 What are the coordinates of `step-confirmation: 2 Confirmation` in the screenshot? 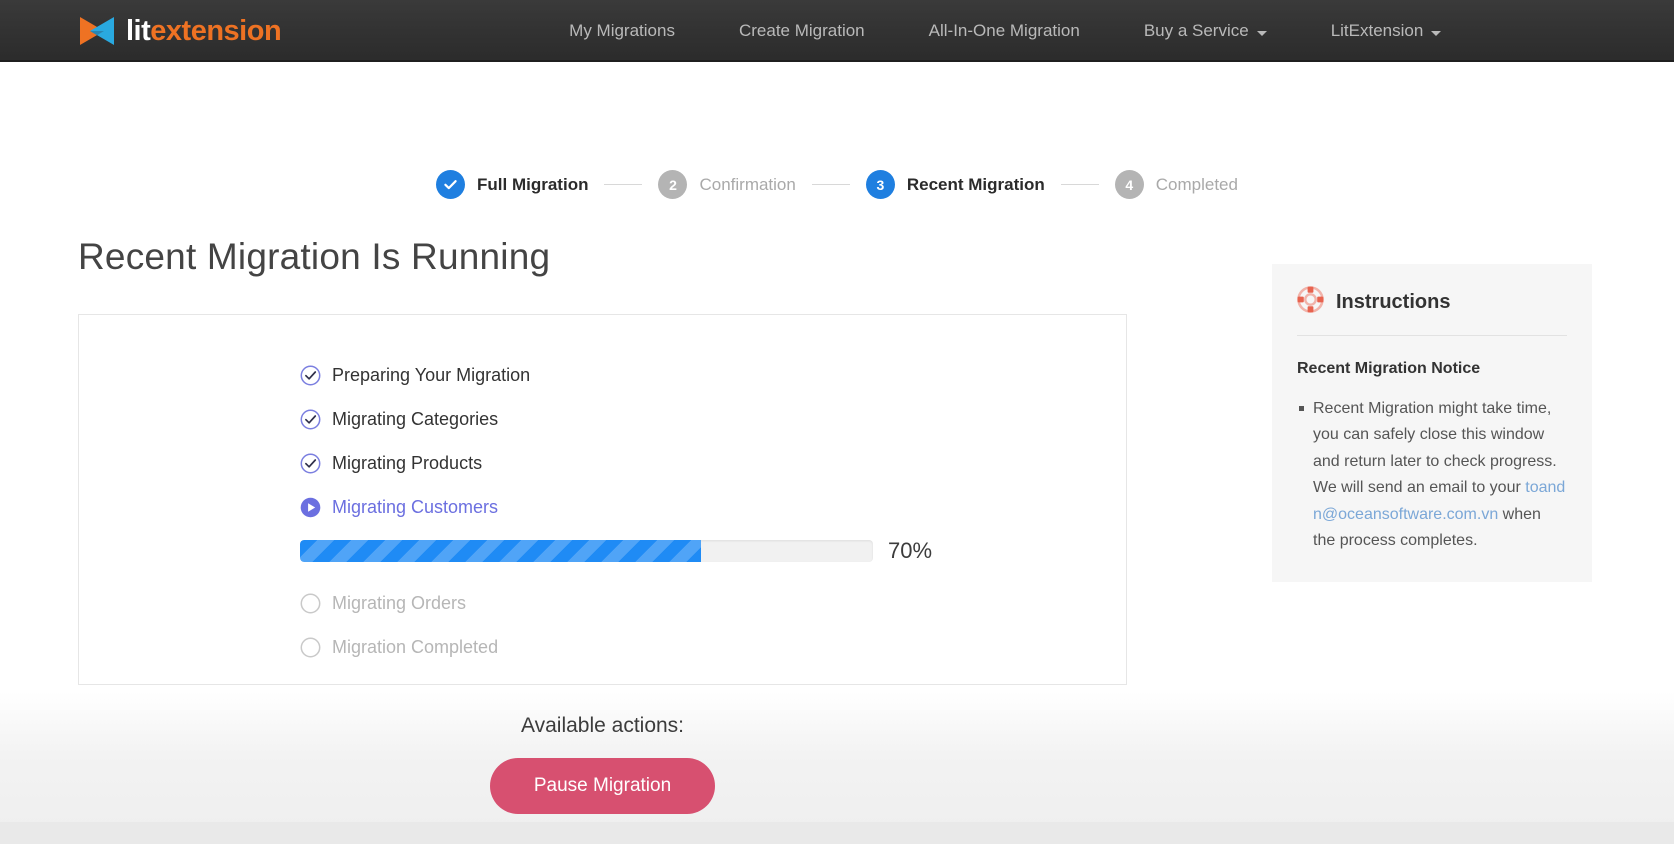 It's located at (727, 184).